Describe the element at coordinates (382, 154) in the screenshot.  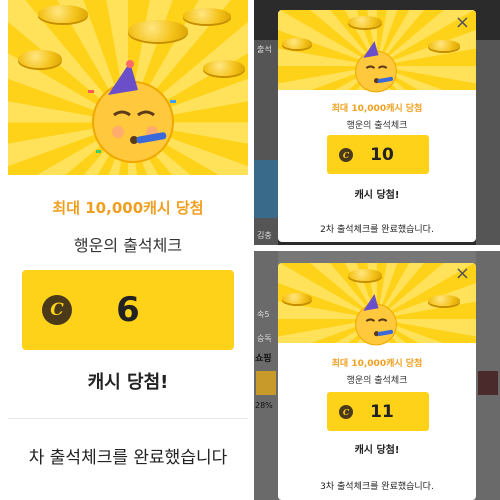
I see `cash-amount: 10` at that location.